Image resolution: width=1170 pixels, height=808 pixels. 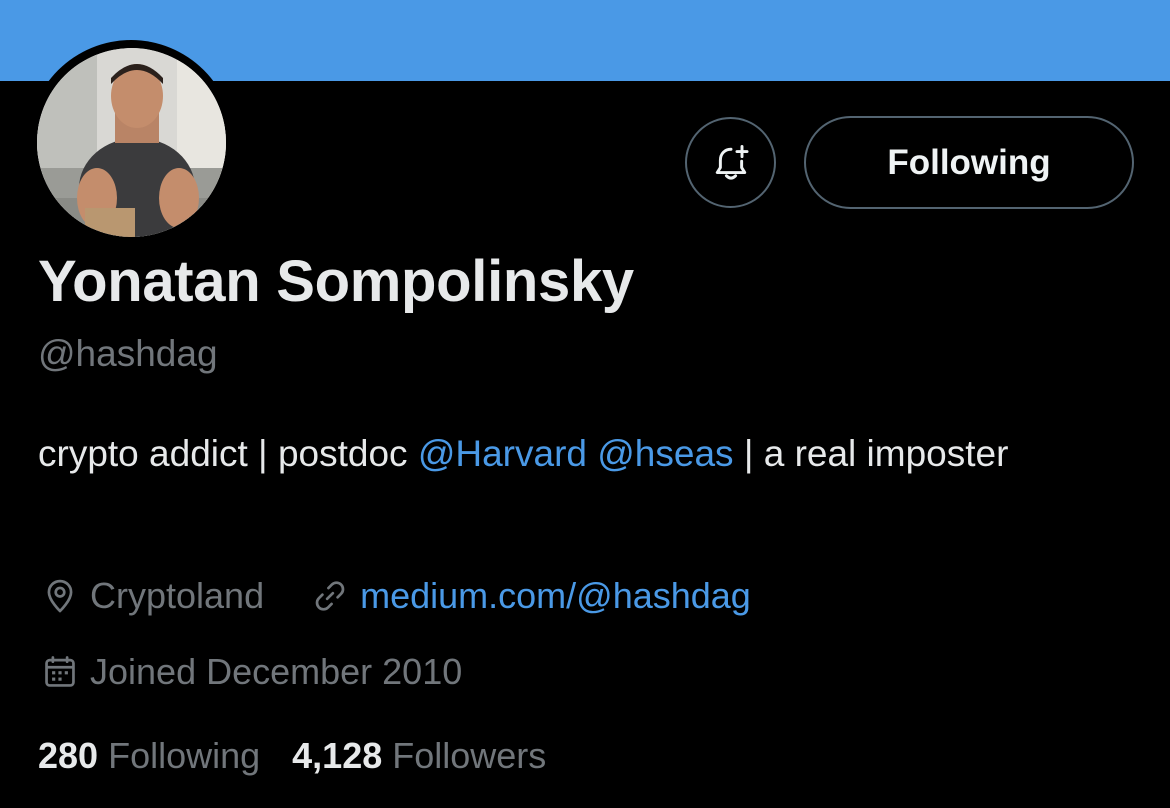 What do you see at coordinates (60, 672) in the screenshot?
I see `calendar-icon` at bounding box center [60, 672].